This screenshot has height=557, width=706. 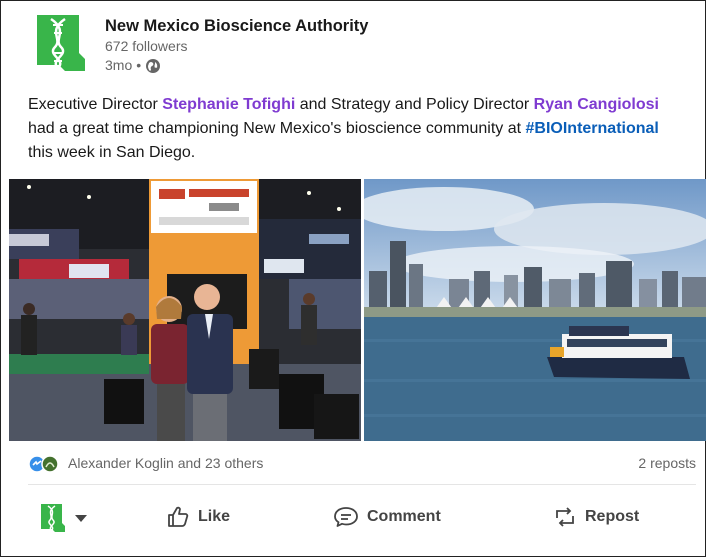 What do you see at coordinates (404, 516) in the screenshot?
I see `comment-label: Comment` at bounding box center [404, 516].